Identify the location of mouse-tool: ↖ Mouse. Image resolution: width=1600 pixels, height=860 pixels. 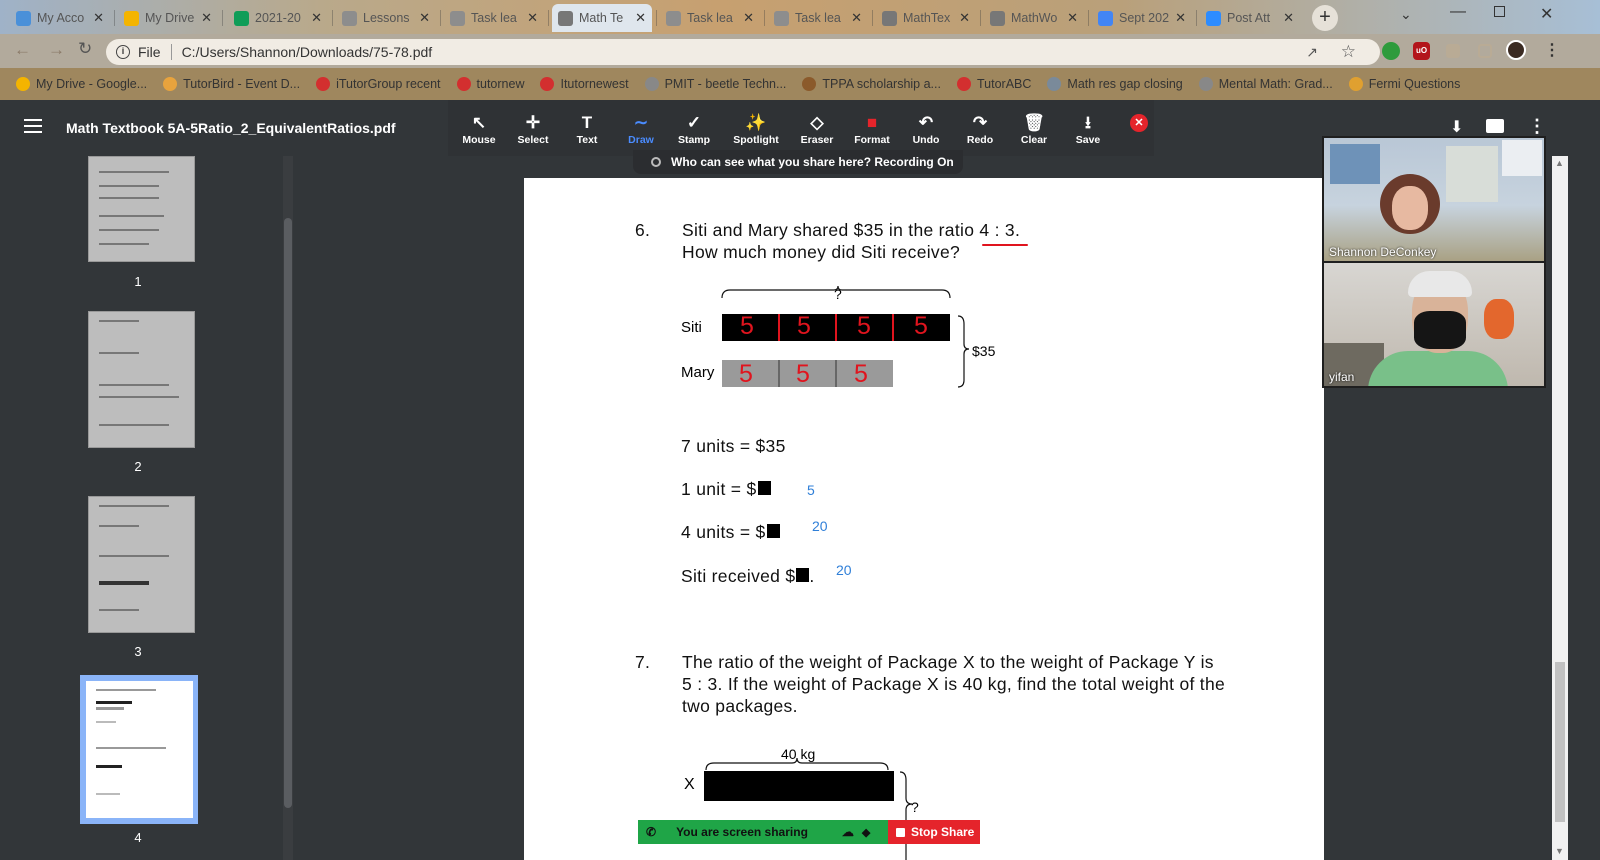
(479, 129).